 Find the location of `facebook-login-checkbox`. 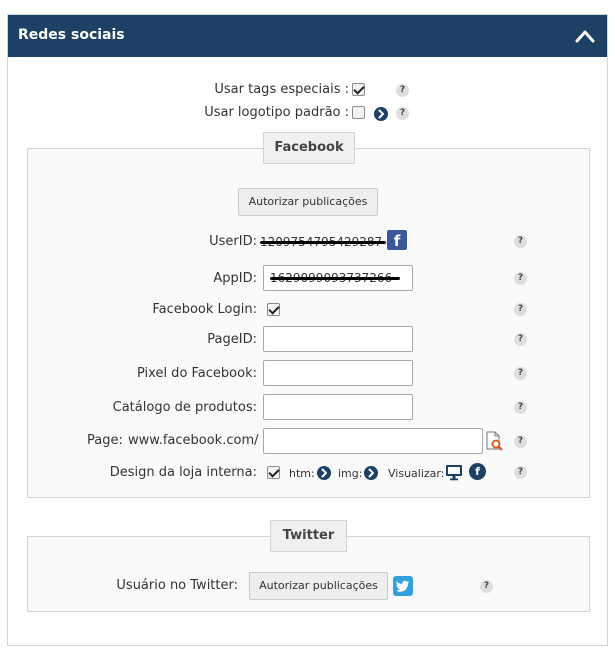

facebook-login-checkbox is located at coordinates (273, 309).